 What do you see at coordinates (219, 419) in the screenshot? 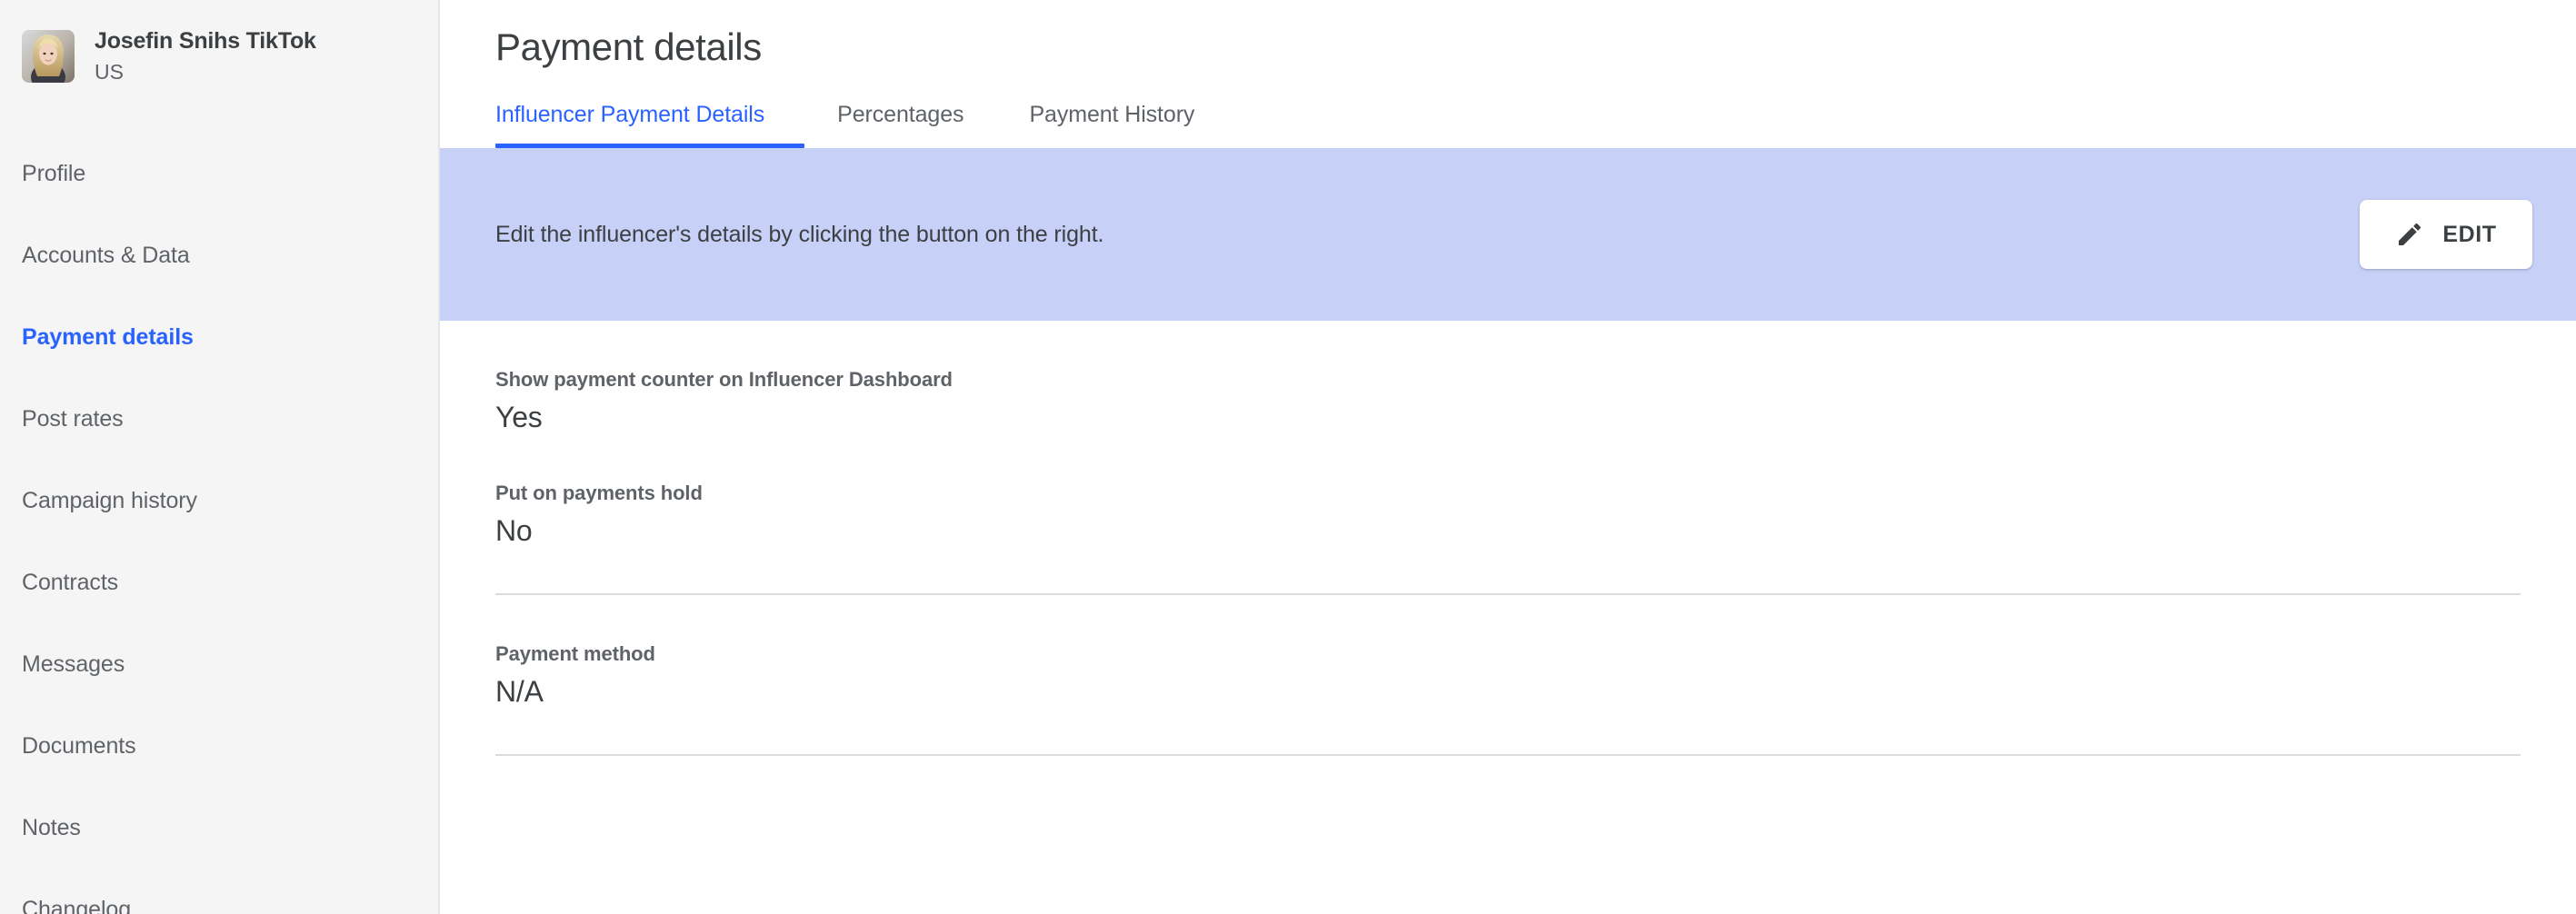
I see `sidebar-item-post-rates: Post rates` at bounding box center [219, 419].